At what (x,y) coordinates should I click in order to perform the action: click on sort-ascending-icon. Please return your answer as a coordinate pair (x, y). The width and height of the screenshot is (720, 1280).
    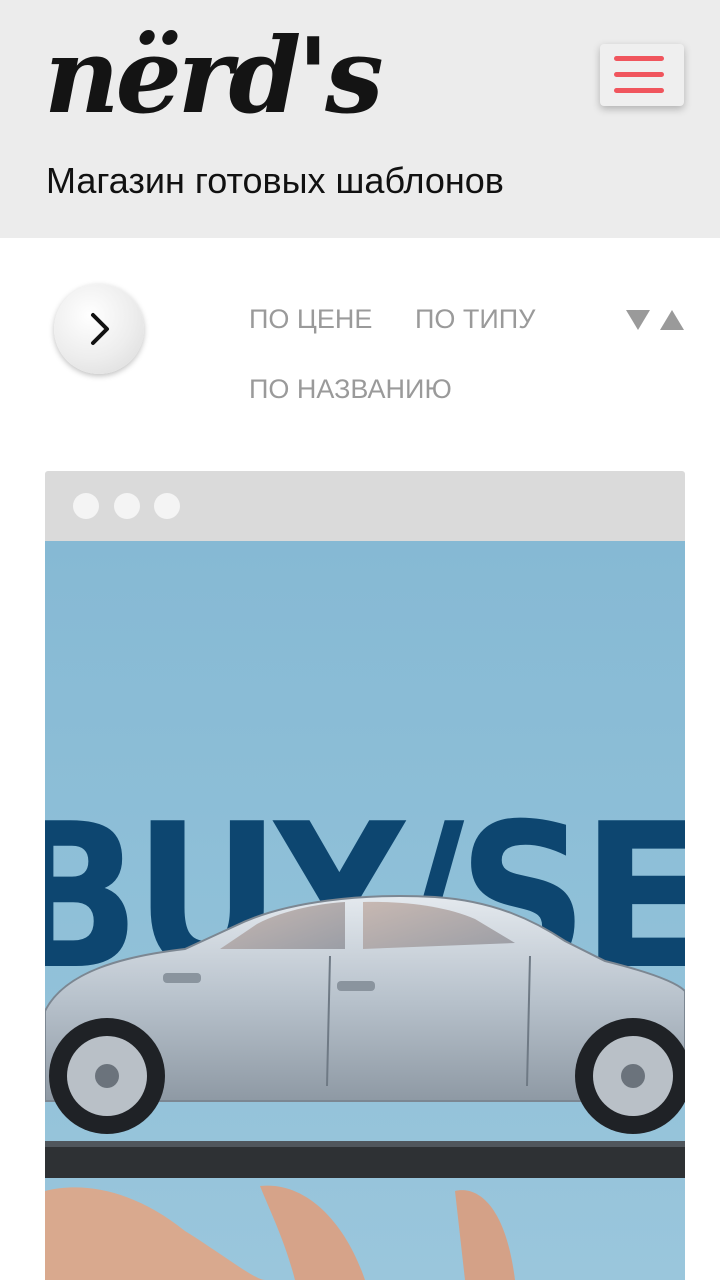
    Looking at the image, I should click on (672, 320).